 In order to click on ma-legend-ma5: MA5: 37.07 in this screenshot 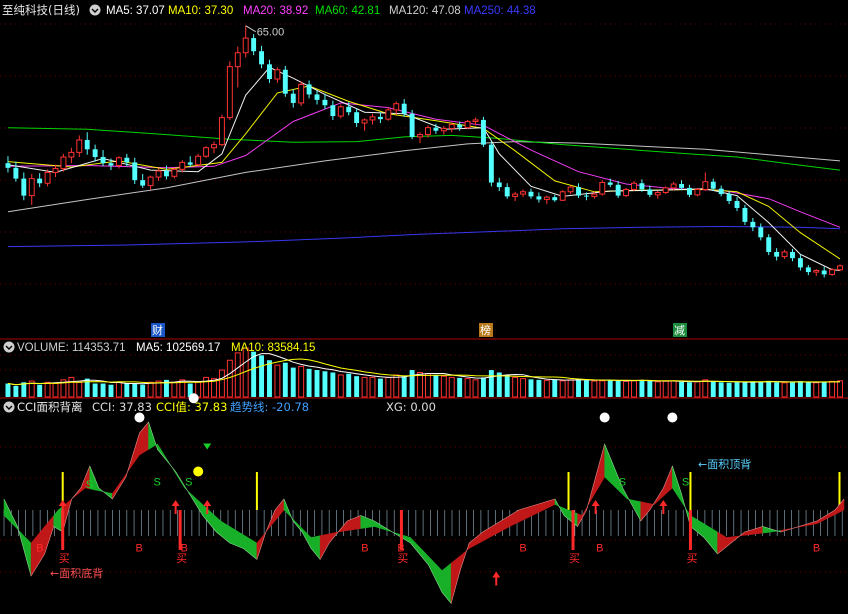, I will do `click(135, 11)`.